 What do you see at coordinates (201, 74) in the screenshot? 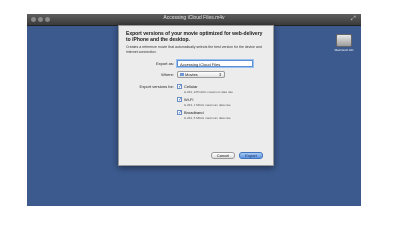
I see `where-popup: Movies ⇕` at bounding box center [201, 74].